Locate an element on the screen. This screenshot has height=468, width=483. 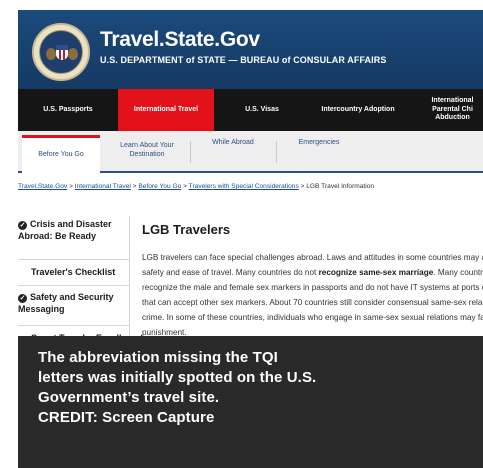
sidebar-item-crisis-disaster: ✓ Crisis and Disaster Abroad: Be Ready is located at coordinates (74, 238).